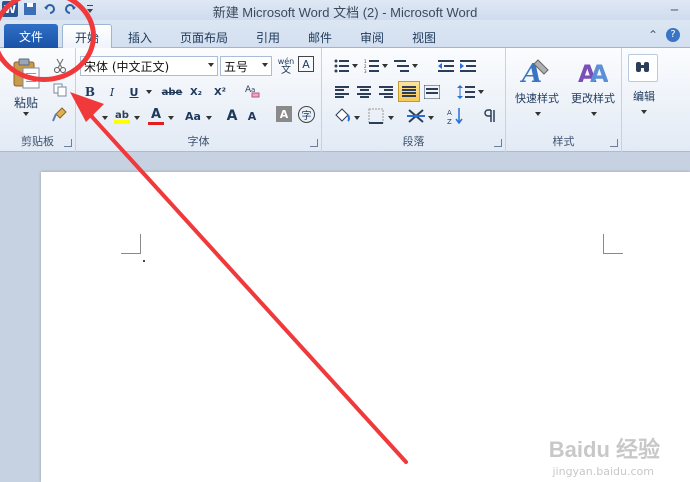 The image size is (690, 482). What do you see at coordinates (603, 471) in the screenshot?
I see `watermark-url: jingyan.baidu.com` at bounding box center [603, 471].